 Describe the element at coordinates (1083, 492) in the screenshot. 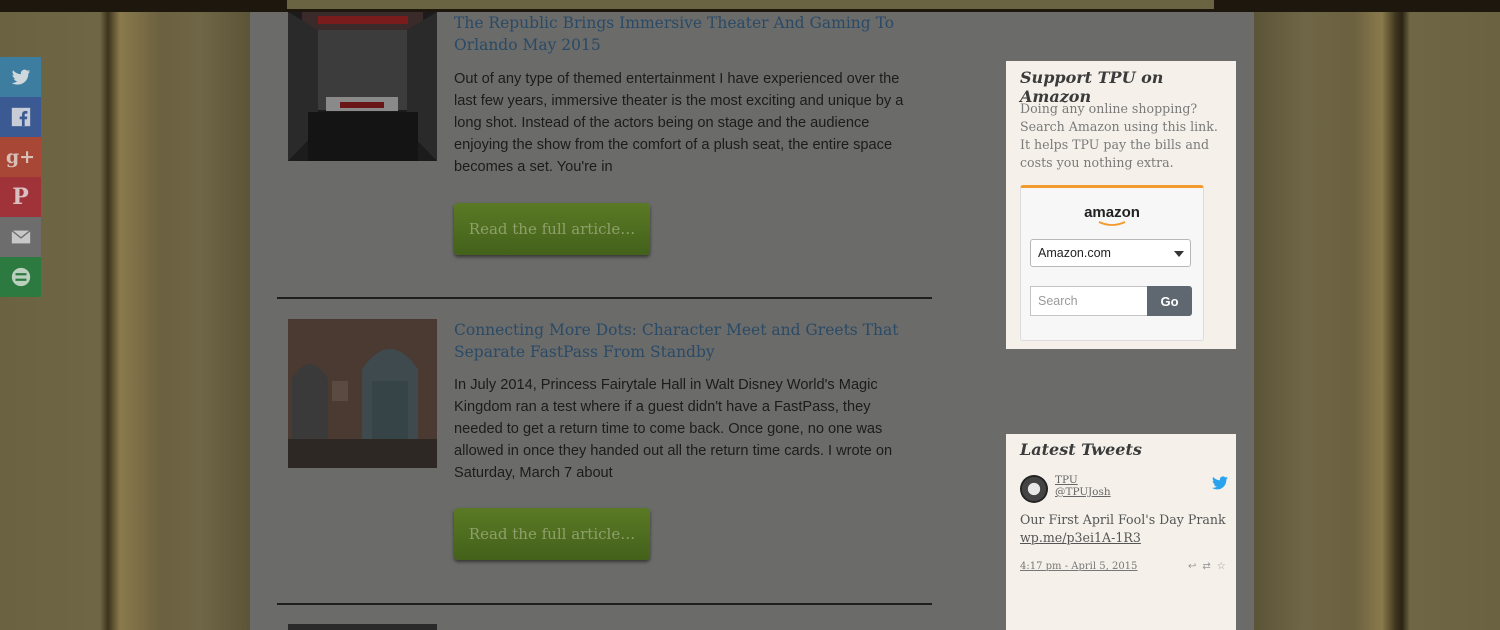

I see `tweet-author-handle: @TPUJosh` at that location.